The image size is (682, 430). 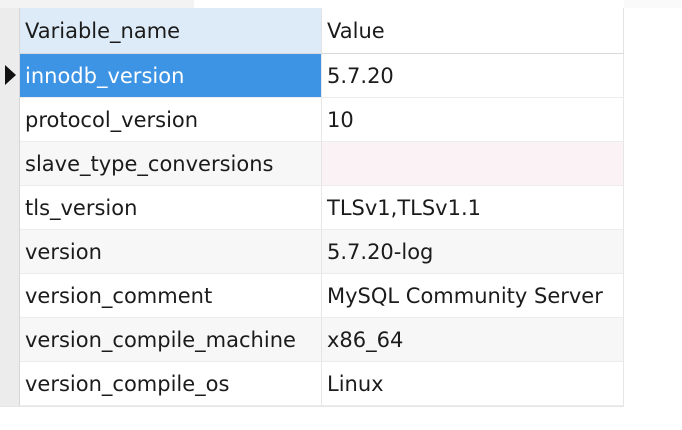 What do you see at coordinates (473, 252) in the screenshot?
I see `value-cell: 5.7.20-log` at bounding box center [473, 252].